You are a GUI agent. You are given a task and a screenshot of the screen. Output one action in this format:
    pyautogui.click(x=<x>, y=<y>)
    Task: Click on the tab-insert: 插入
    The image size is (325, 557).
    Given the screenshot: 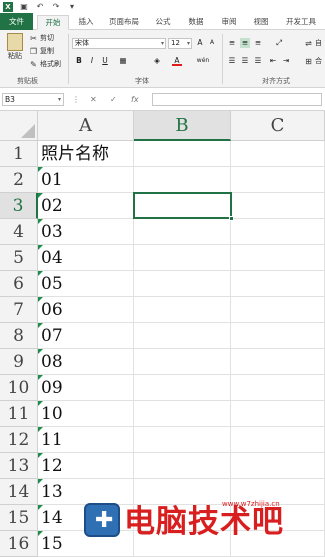 What is the action you would take?
    pyautogui.click(x=86, y=22)
    